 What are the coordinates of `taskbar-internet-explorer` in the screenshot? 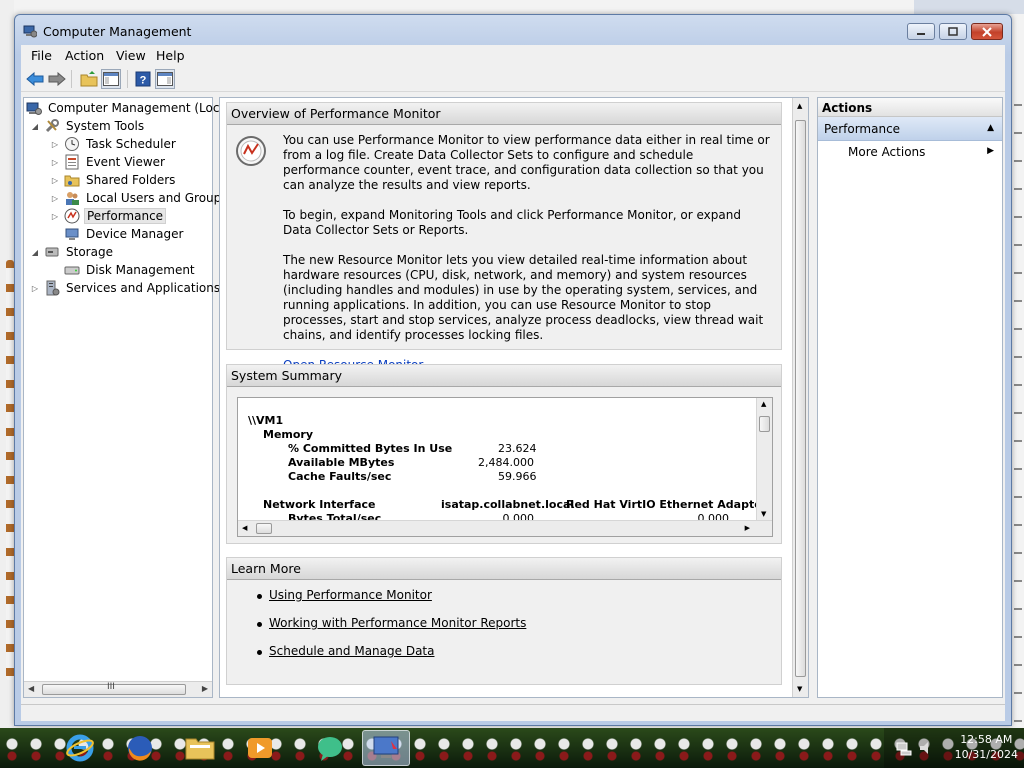 It's located at (80, 748).